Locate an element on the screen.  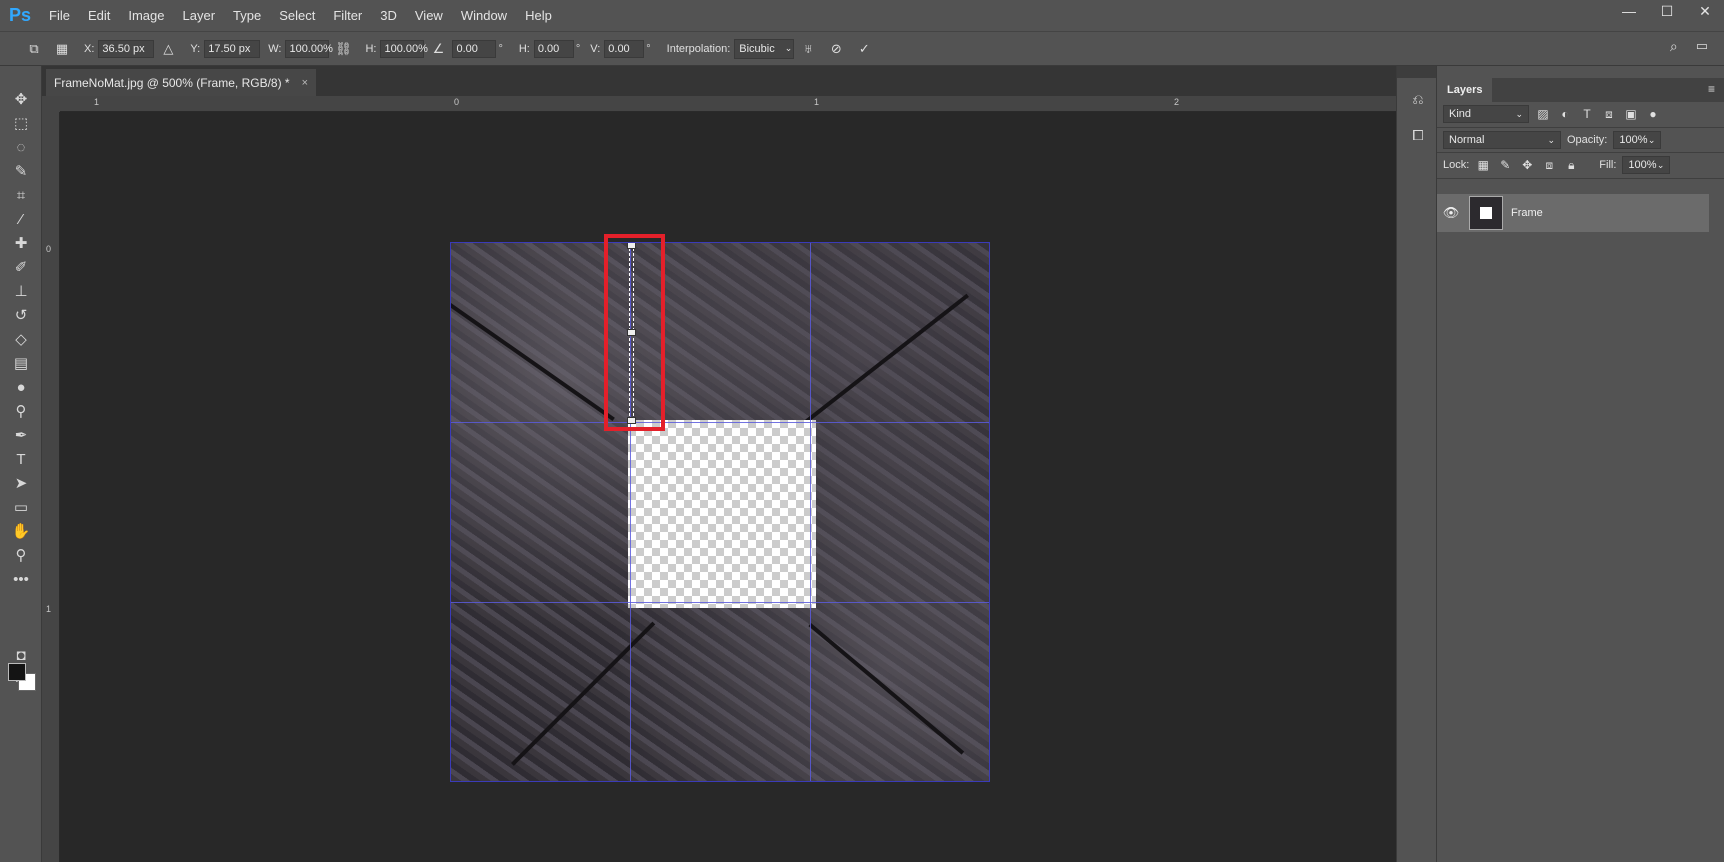
lock-label: Lock: is located at coordinates (1456, 165).